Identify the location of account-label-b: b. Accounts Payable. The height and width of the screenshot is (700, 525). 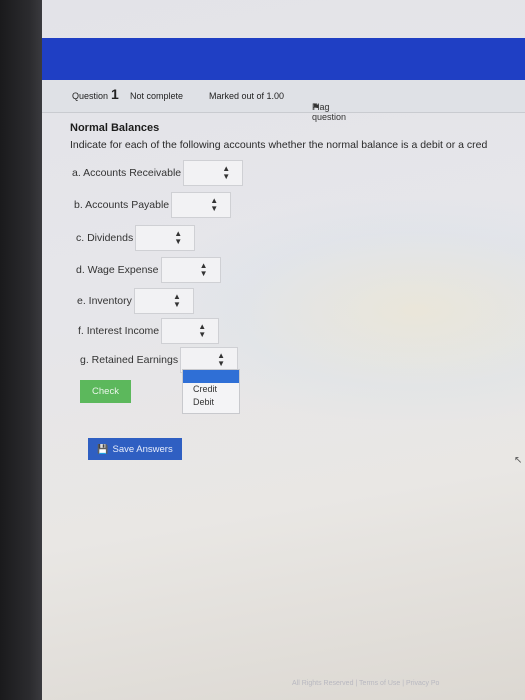
(122, 205).